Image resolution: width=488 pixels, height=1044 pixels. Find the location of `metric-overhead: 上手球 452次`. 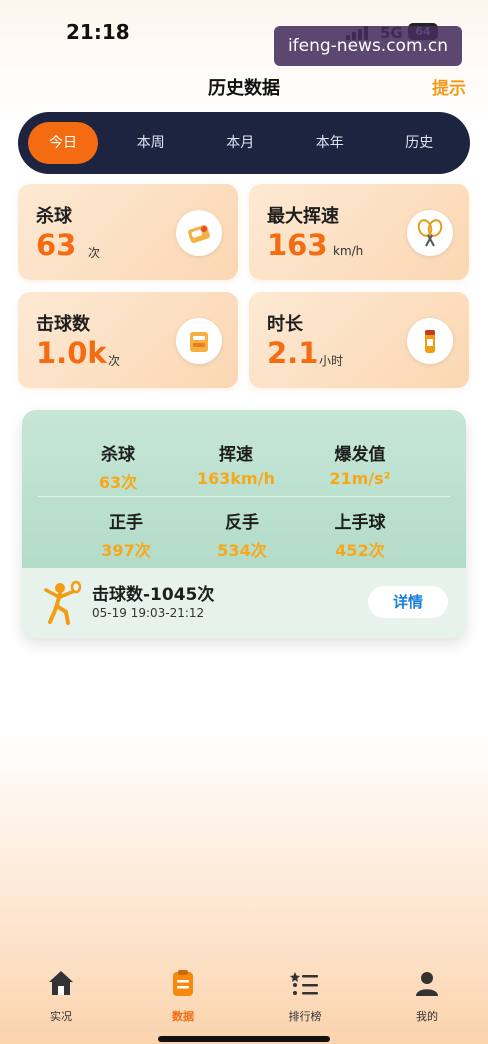

metric-overhead: 上手球 452次 is located at coordinates (360, 534).